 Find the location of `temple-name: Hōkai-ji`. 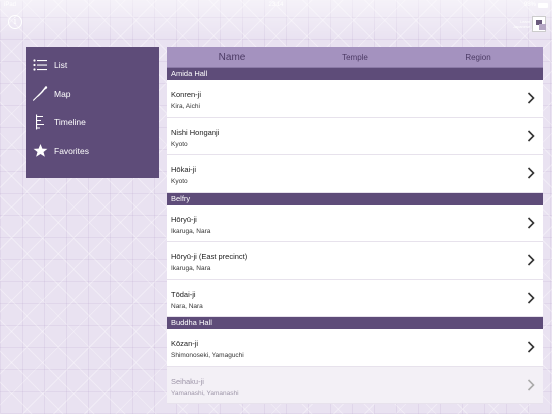

temple-name: Hōkai-ji is located at coordinates (184, 169).